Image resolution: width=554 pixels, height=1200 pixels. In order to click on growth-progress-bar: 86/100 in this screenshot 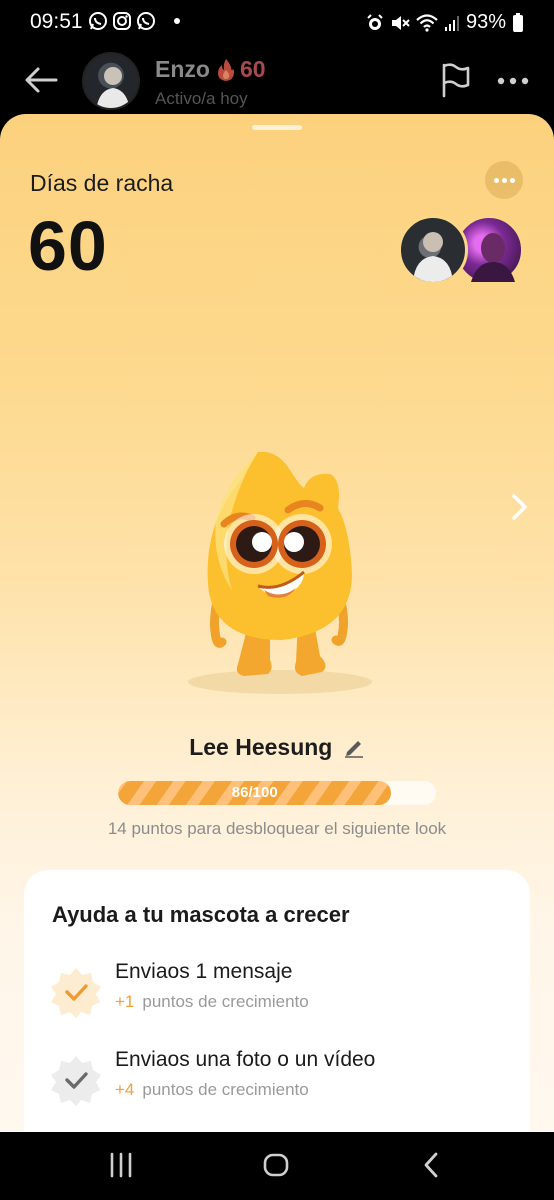, I will do `click(277, 793)`.